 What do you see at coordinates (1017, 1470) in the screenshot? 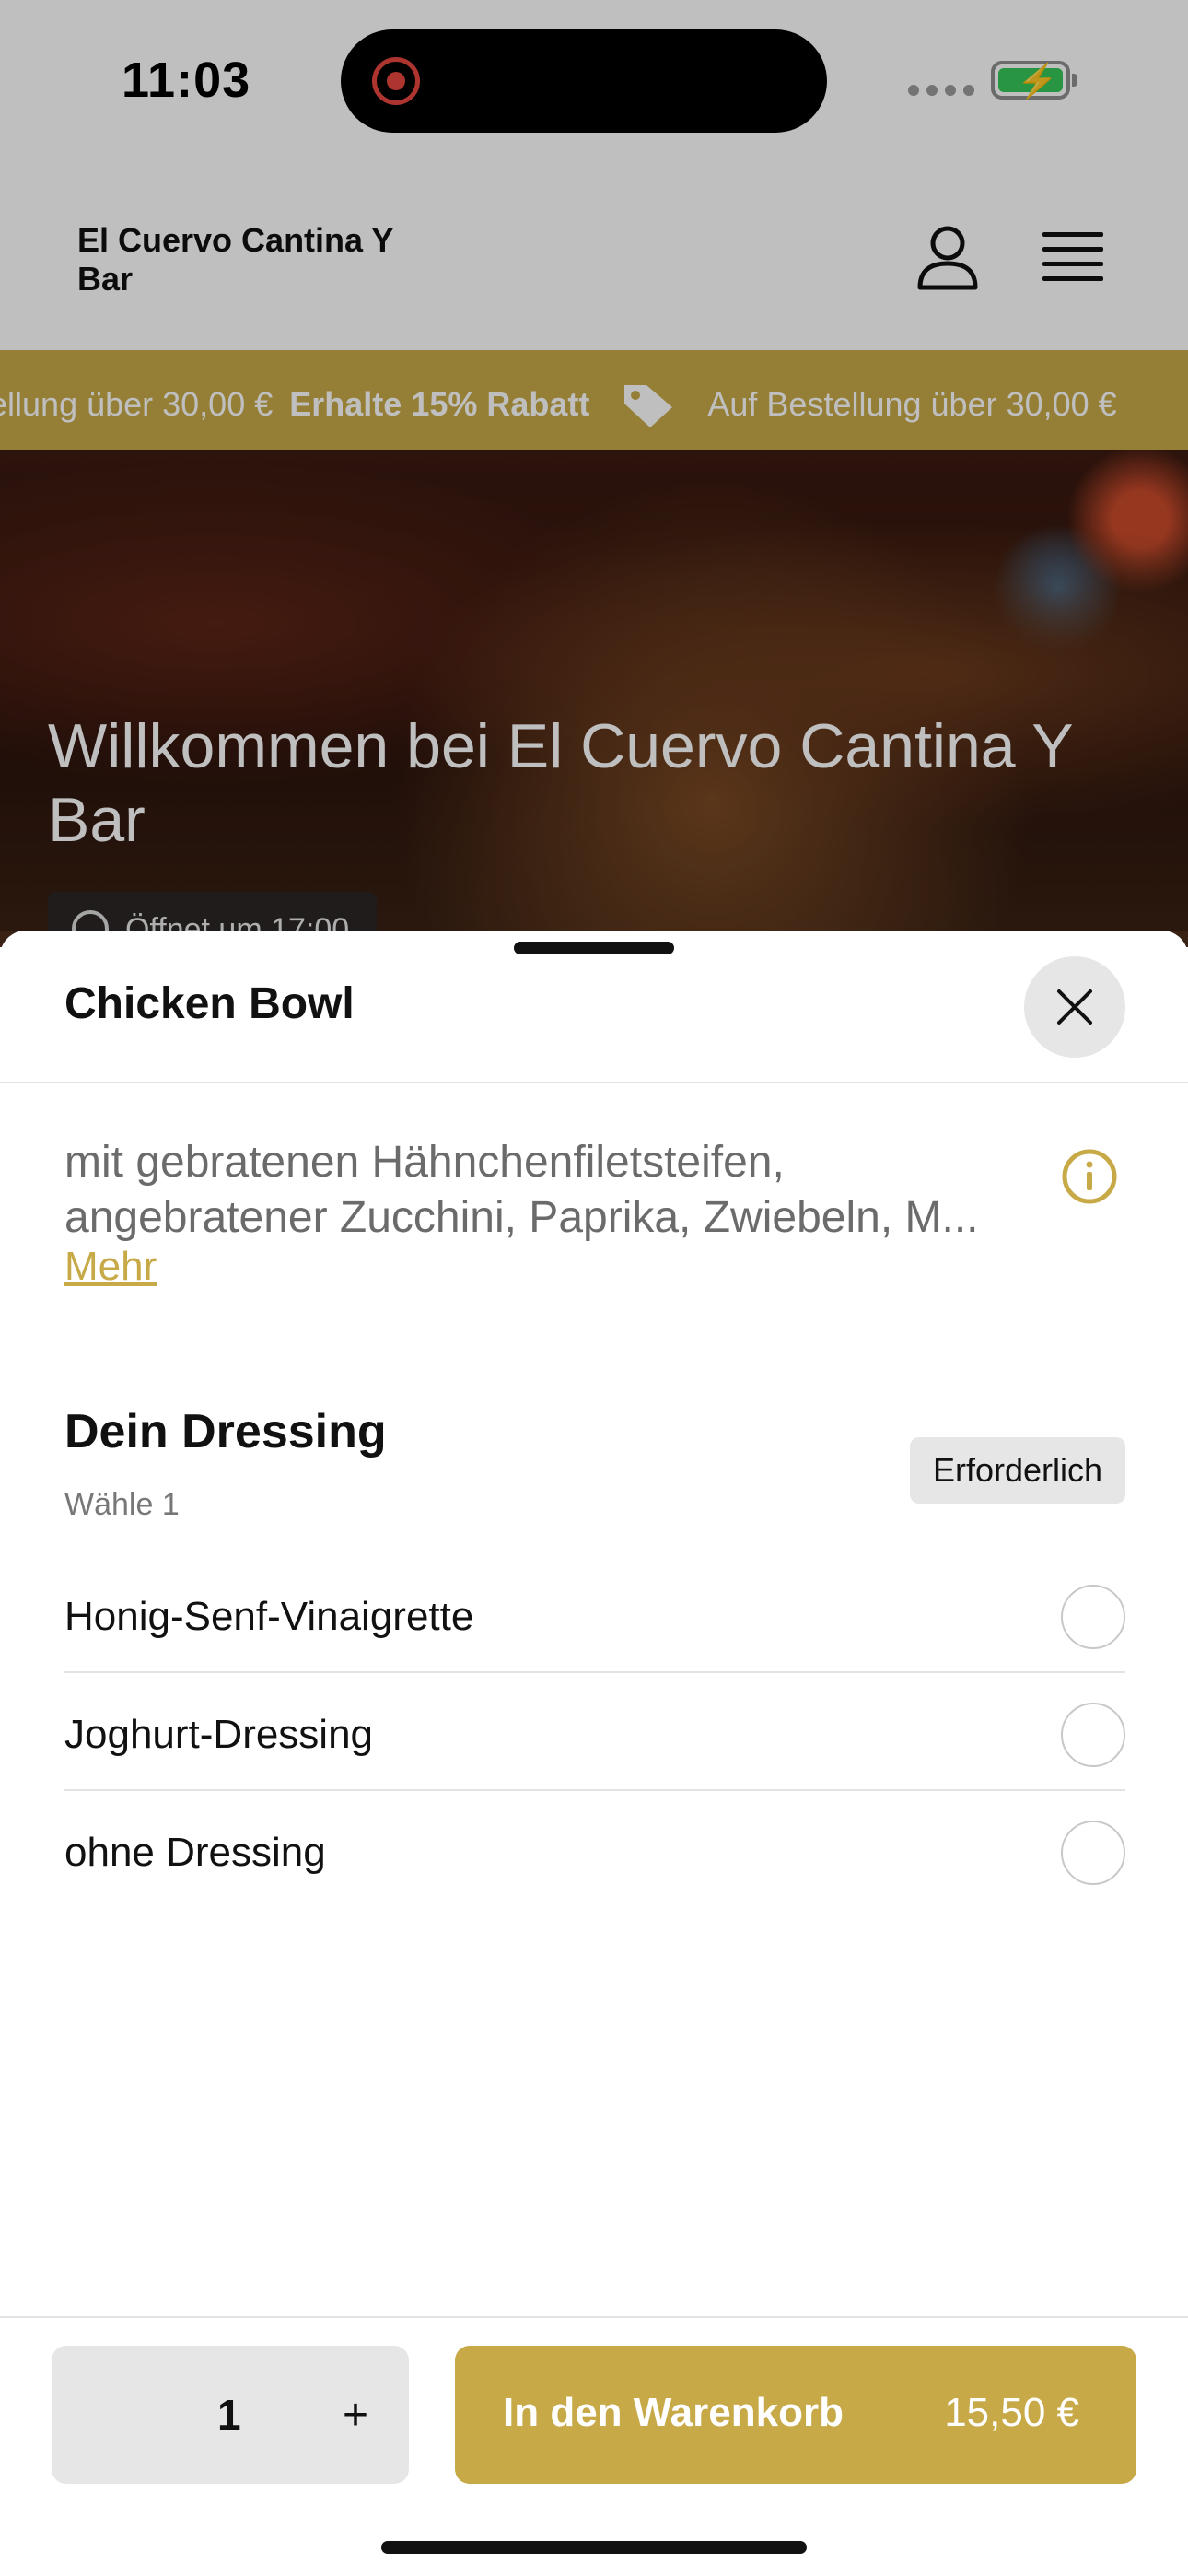
I see `required-badge: Erforderlich` at bounding box center [1017, 1470].